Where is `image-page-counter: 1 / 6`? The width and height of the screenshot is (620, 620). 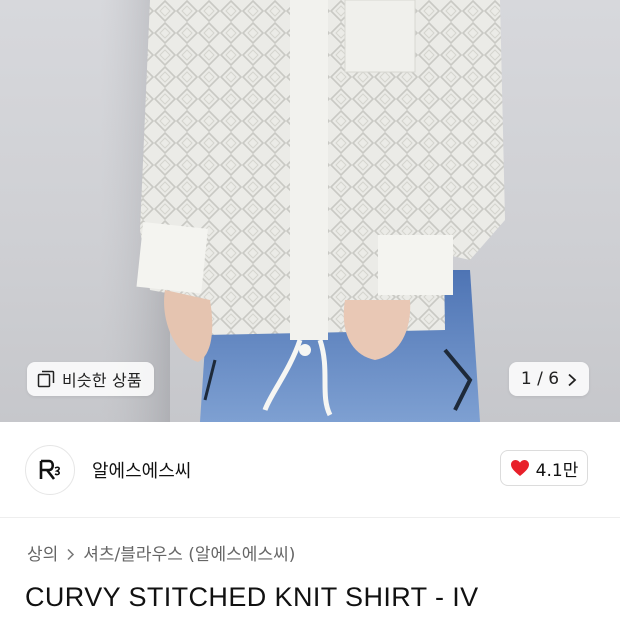
image-page-counter: 1 / 6 is located at coordinates (549, 379).